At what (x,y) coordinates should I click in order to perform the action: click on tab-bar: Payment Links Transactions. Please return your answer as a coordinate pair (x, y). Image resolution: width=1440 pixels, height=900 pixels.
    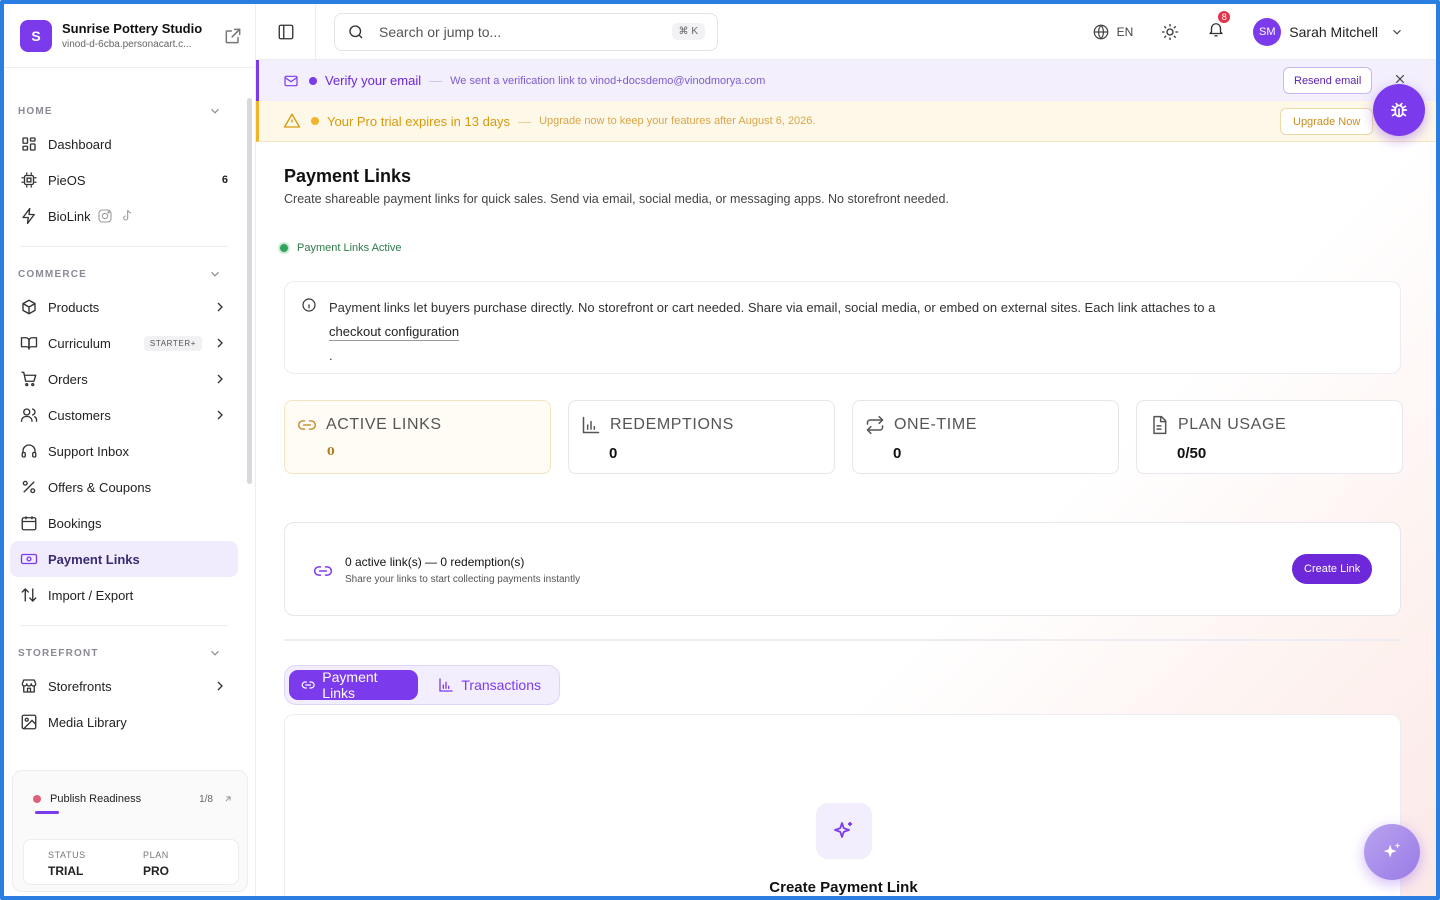
    Looking at the image, I should click on (422, 685).